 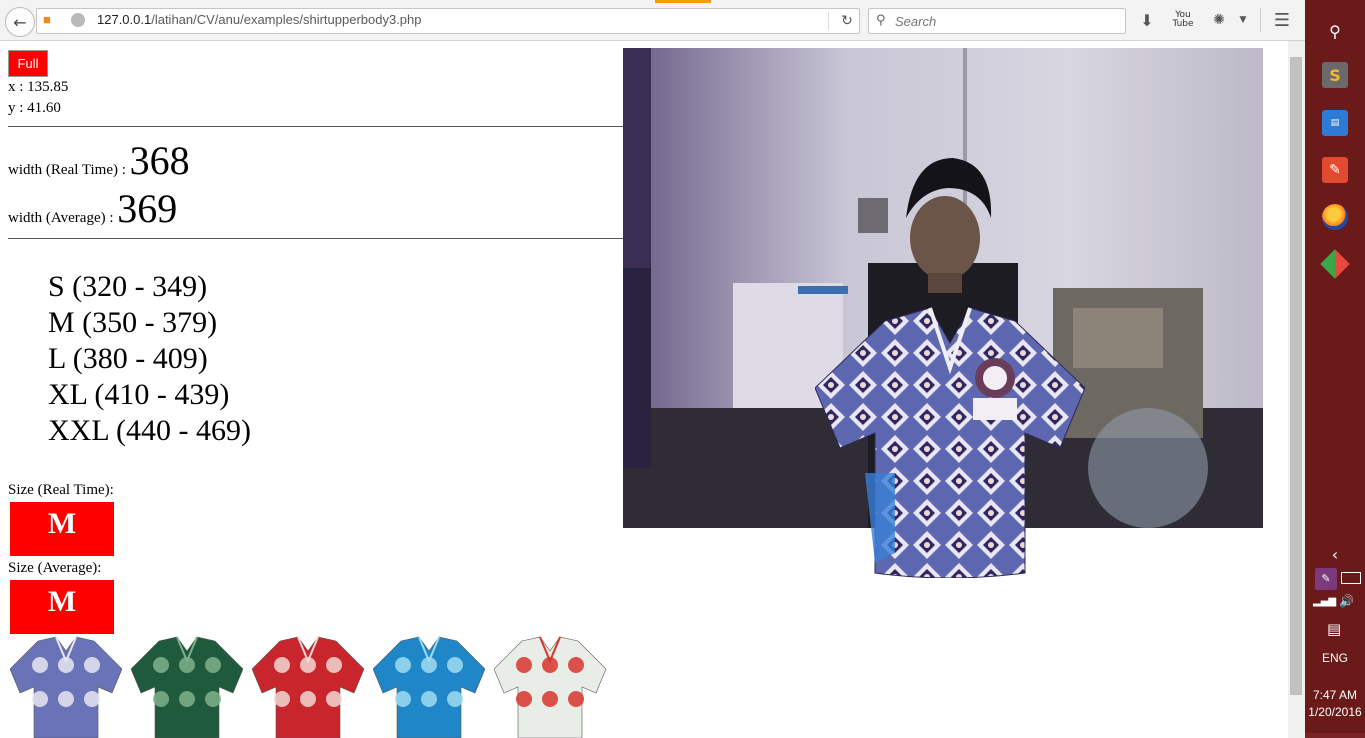 What do you see at coordinates (1335, 170) in the screenshot?
I see `pdf-reader-icon: ✎` at bounding box center [1335, 170].